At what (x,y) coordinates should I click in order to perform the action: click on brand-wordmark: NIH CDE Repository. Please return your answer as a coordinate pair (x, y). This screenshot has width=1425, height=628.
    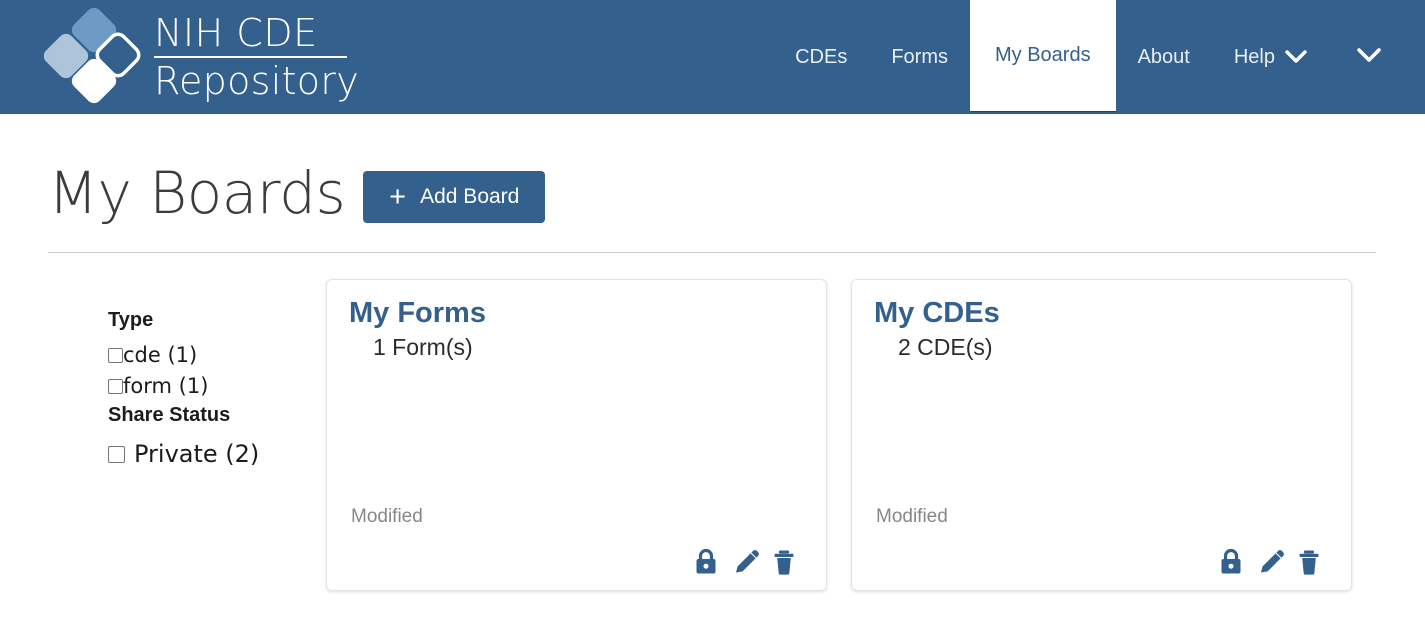
    Looking at the image, I should click on (256, 57).